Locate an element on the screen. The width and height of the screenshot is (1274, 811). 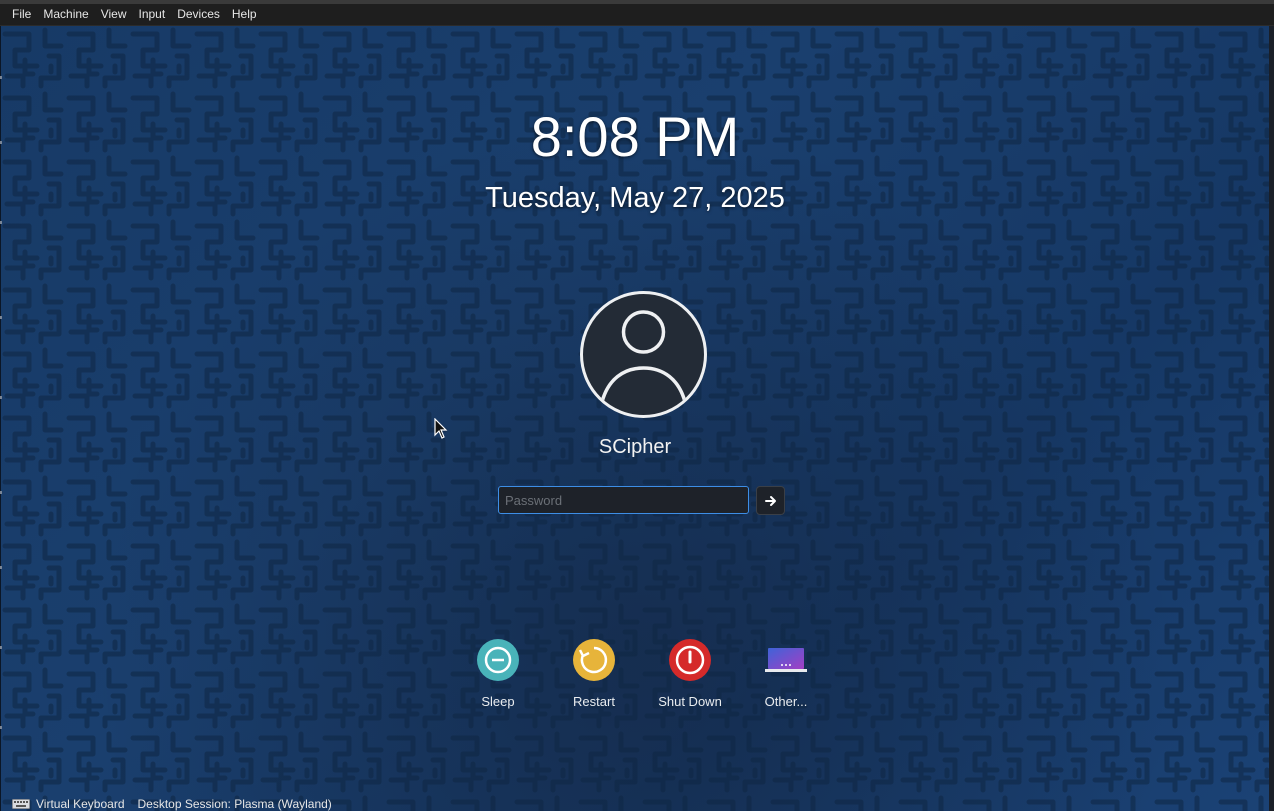
shutdown-label: Shut Down is located at coordinates (690, 701).